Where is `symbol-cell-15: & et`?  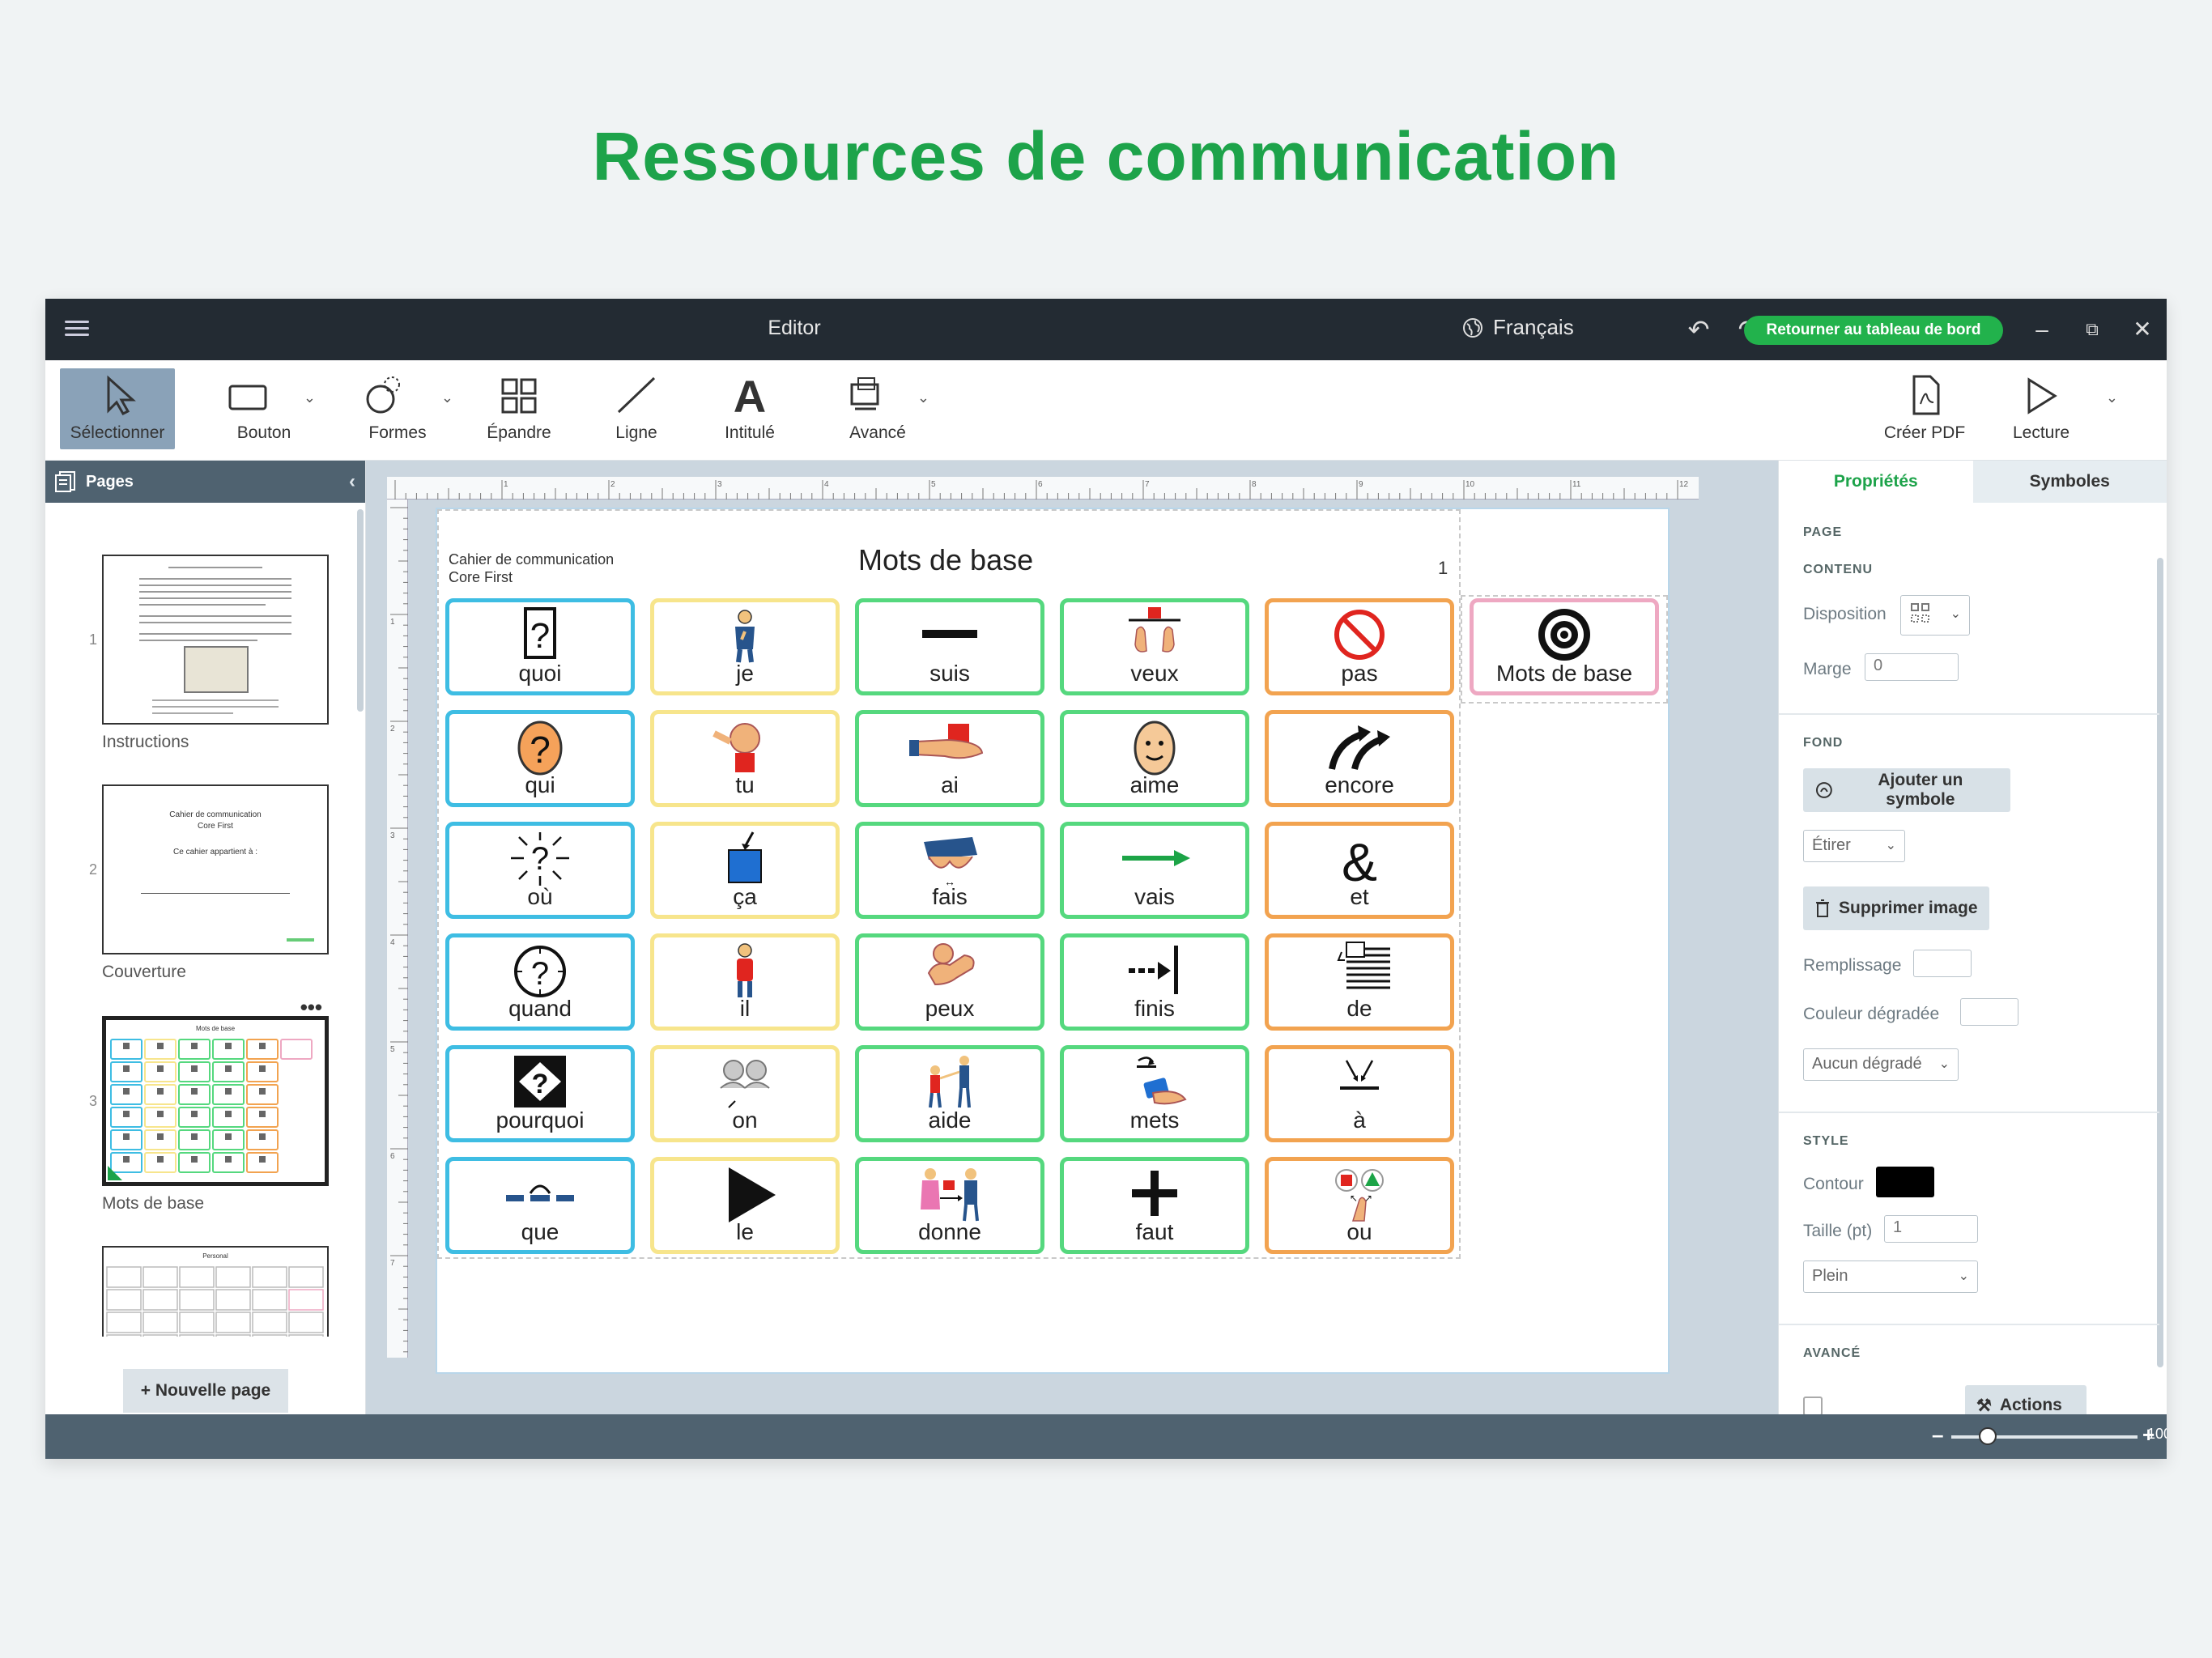 symbol-cell-15: & et is located at coordinates (1360, 870).